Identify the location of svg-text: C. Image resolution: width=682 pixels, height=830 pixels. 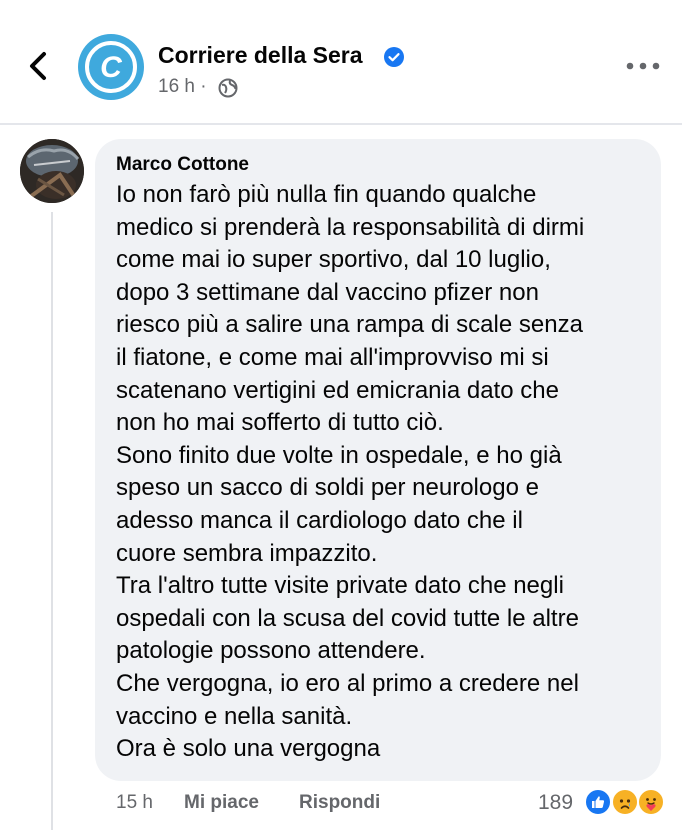
(111, 67).